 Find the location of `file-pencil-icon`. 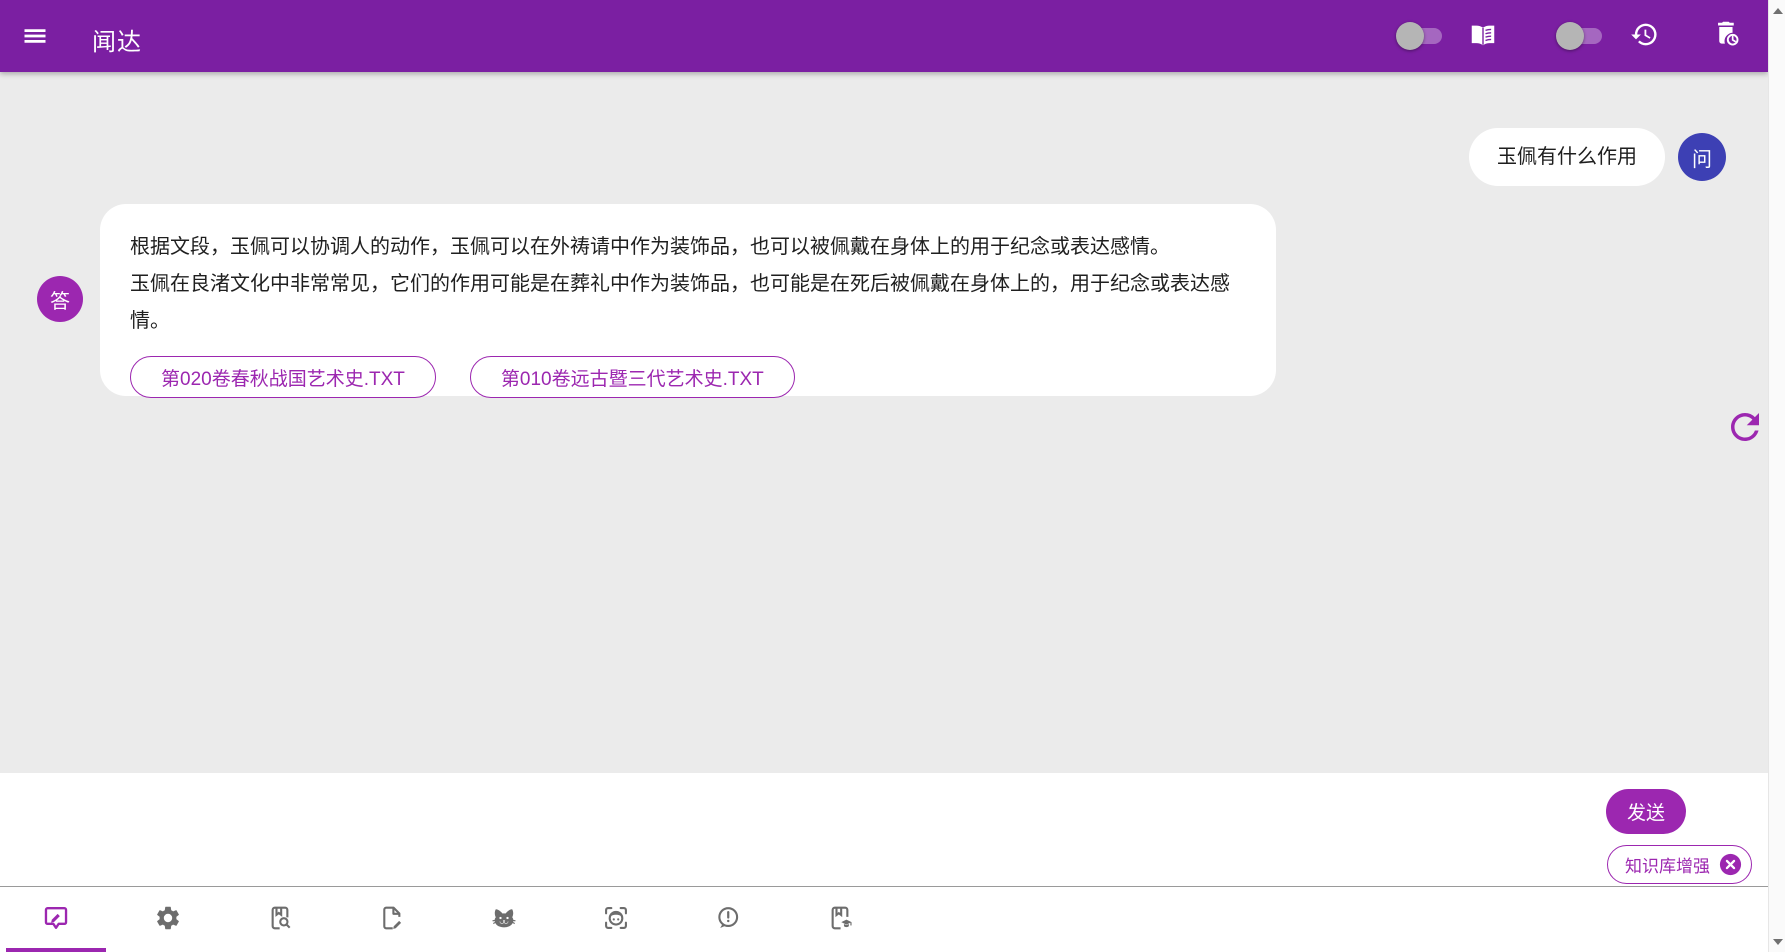

file-pencil-icon is located at coordinates (392, 919).